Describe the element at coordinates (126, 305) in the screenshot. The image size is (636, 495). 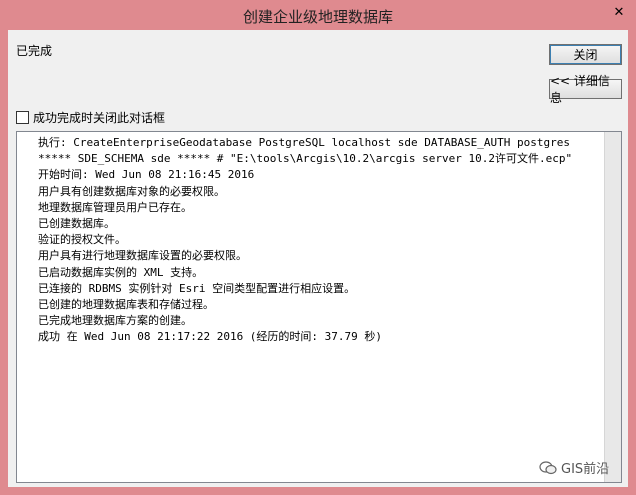
I see `log-line: 已创建的地理数据库表和存储过程。` at that location.